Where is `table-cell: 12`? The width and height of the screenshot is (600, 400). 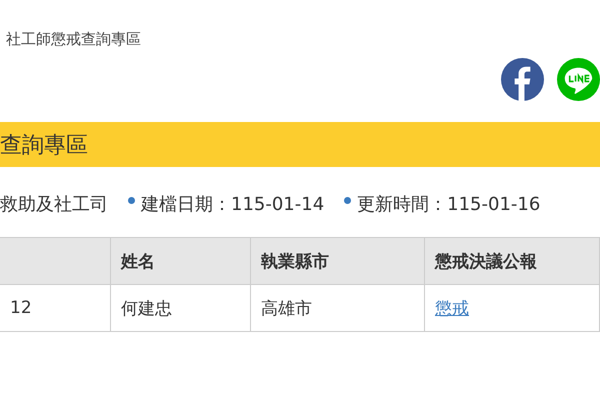
table-cell: 12 is located at coordinates (55, 308).